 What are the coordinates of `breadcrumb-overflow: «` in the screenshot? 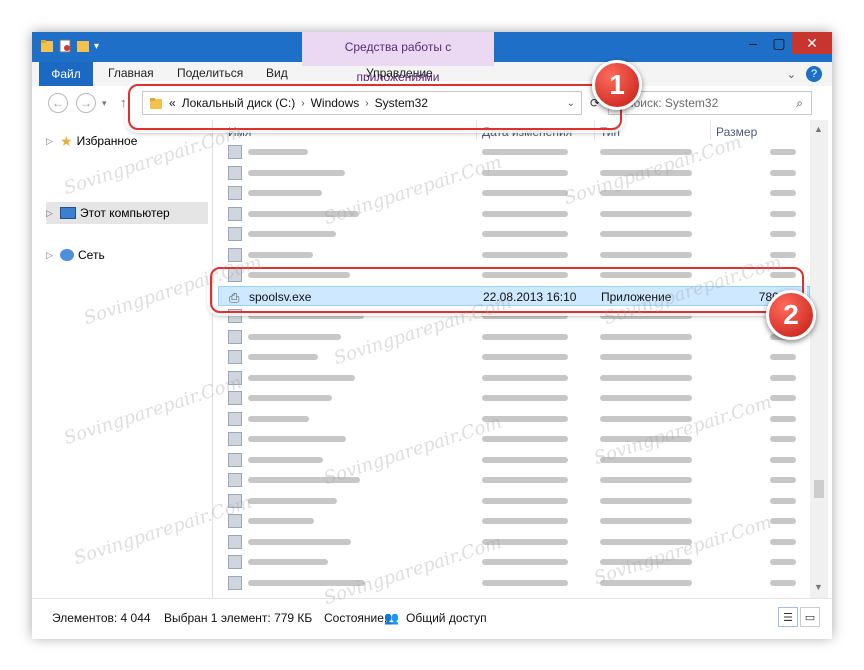 It's located at (172, 103).